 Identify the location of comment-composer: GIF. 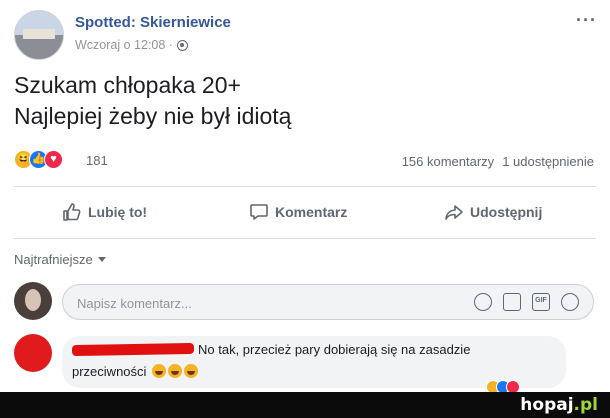
(328, 302).